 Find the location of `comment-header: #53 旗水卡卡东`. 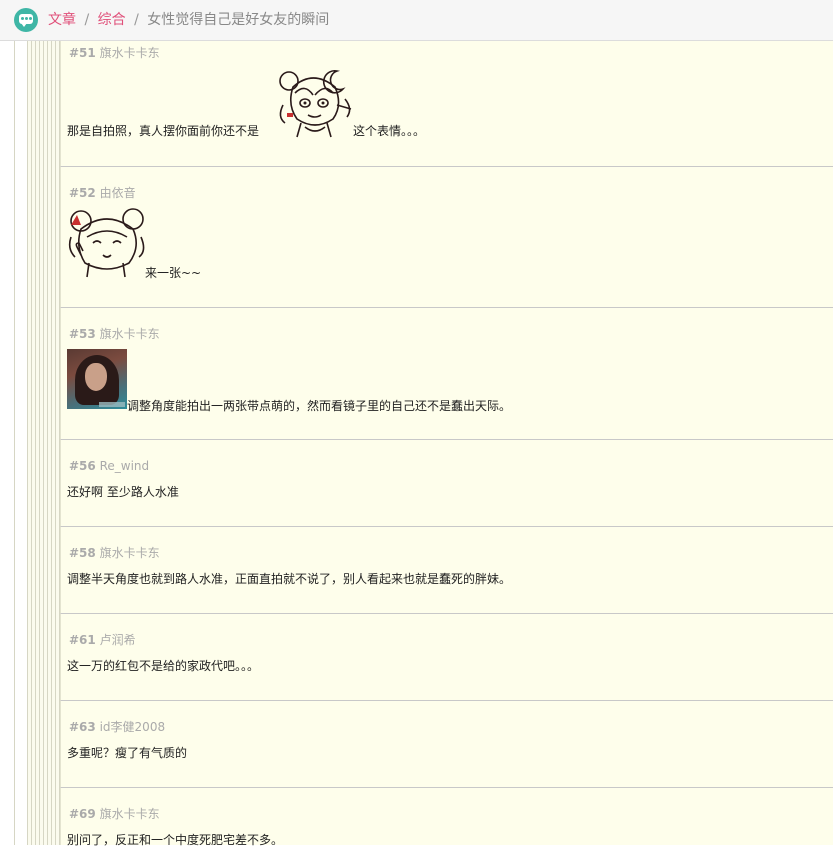

comment-header: #53 旗水卡卡东 is located at coordinates (114, 334).